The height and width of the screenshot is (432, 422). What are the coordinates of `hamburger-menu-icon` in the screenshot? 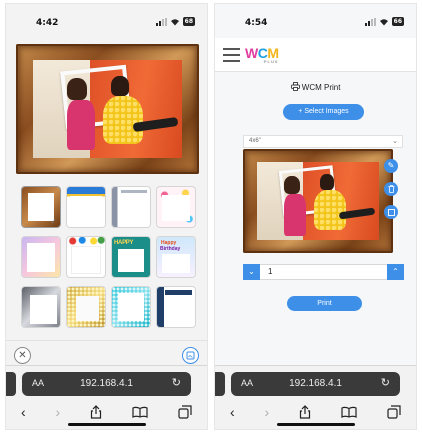 It's located at (231, 57).